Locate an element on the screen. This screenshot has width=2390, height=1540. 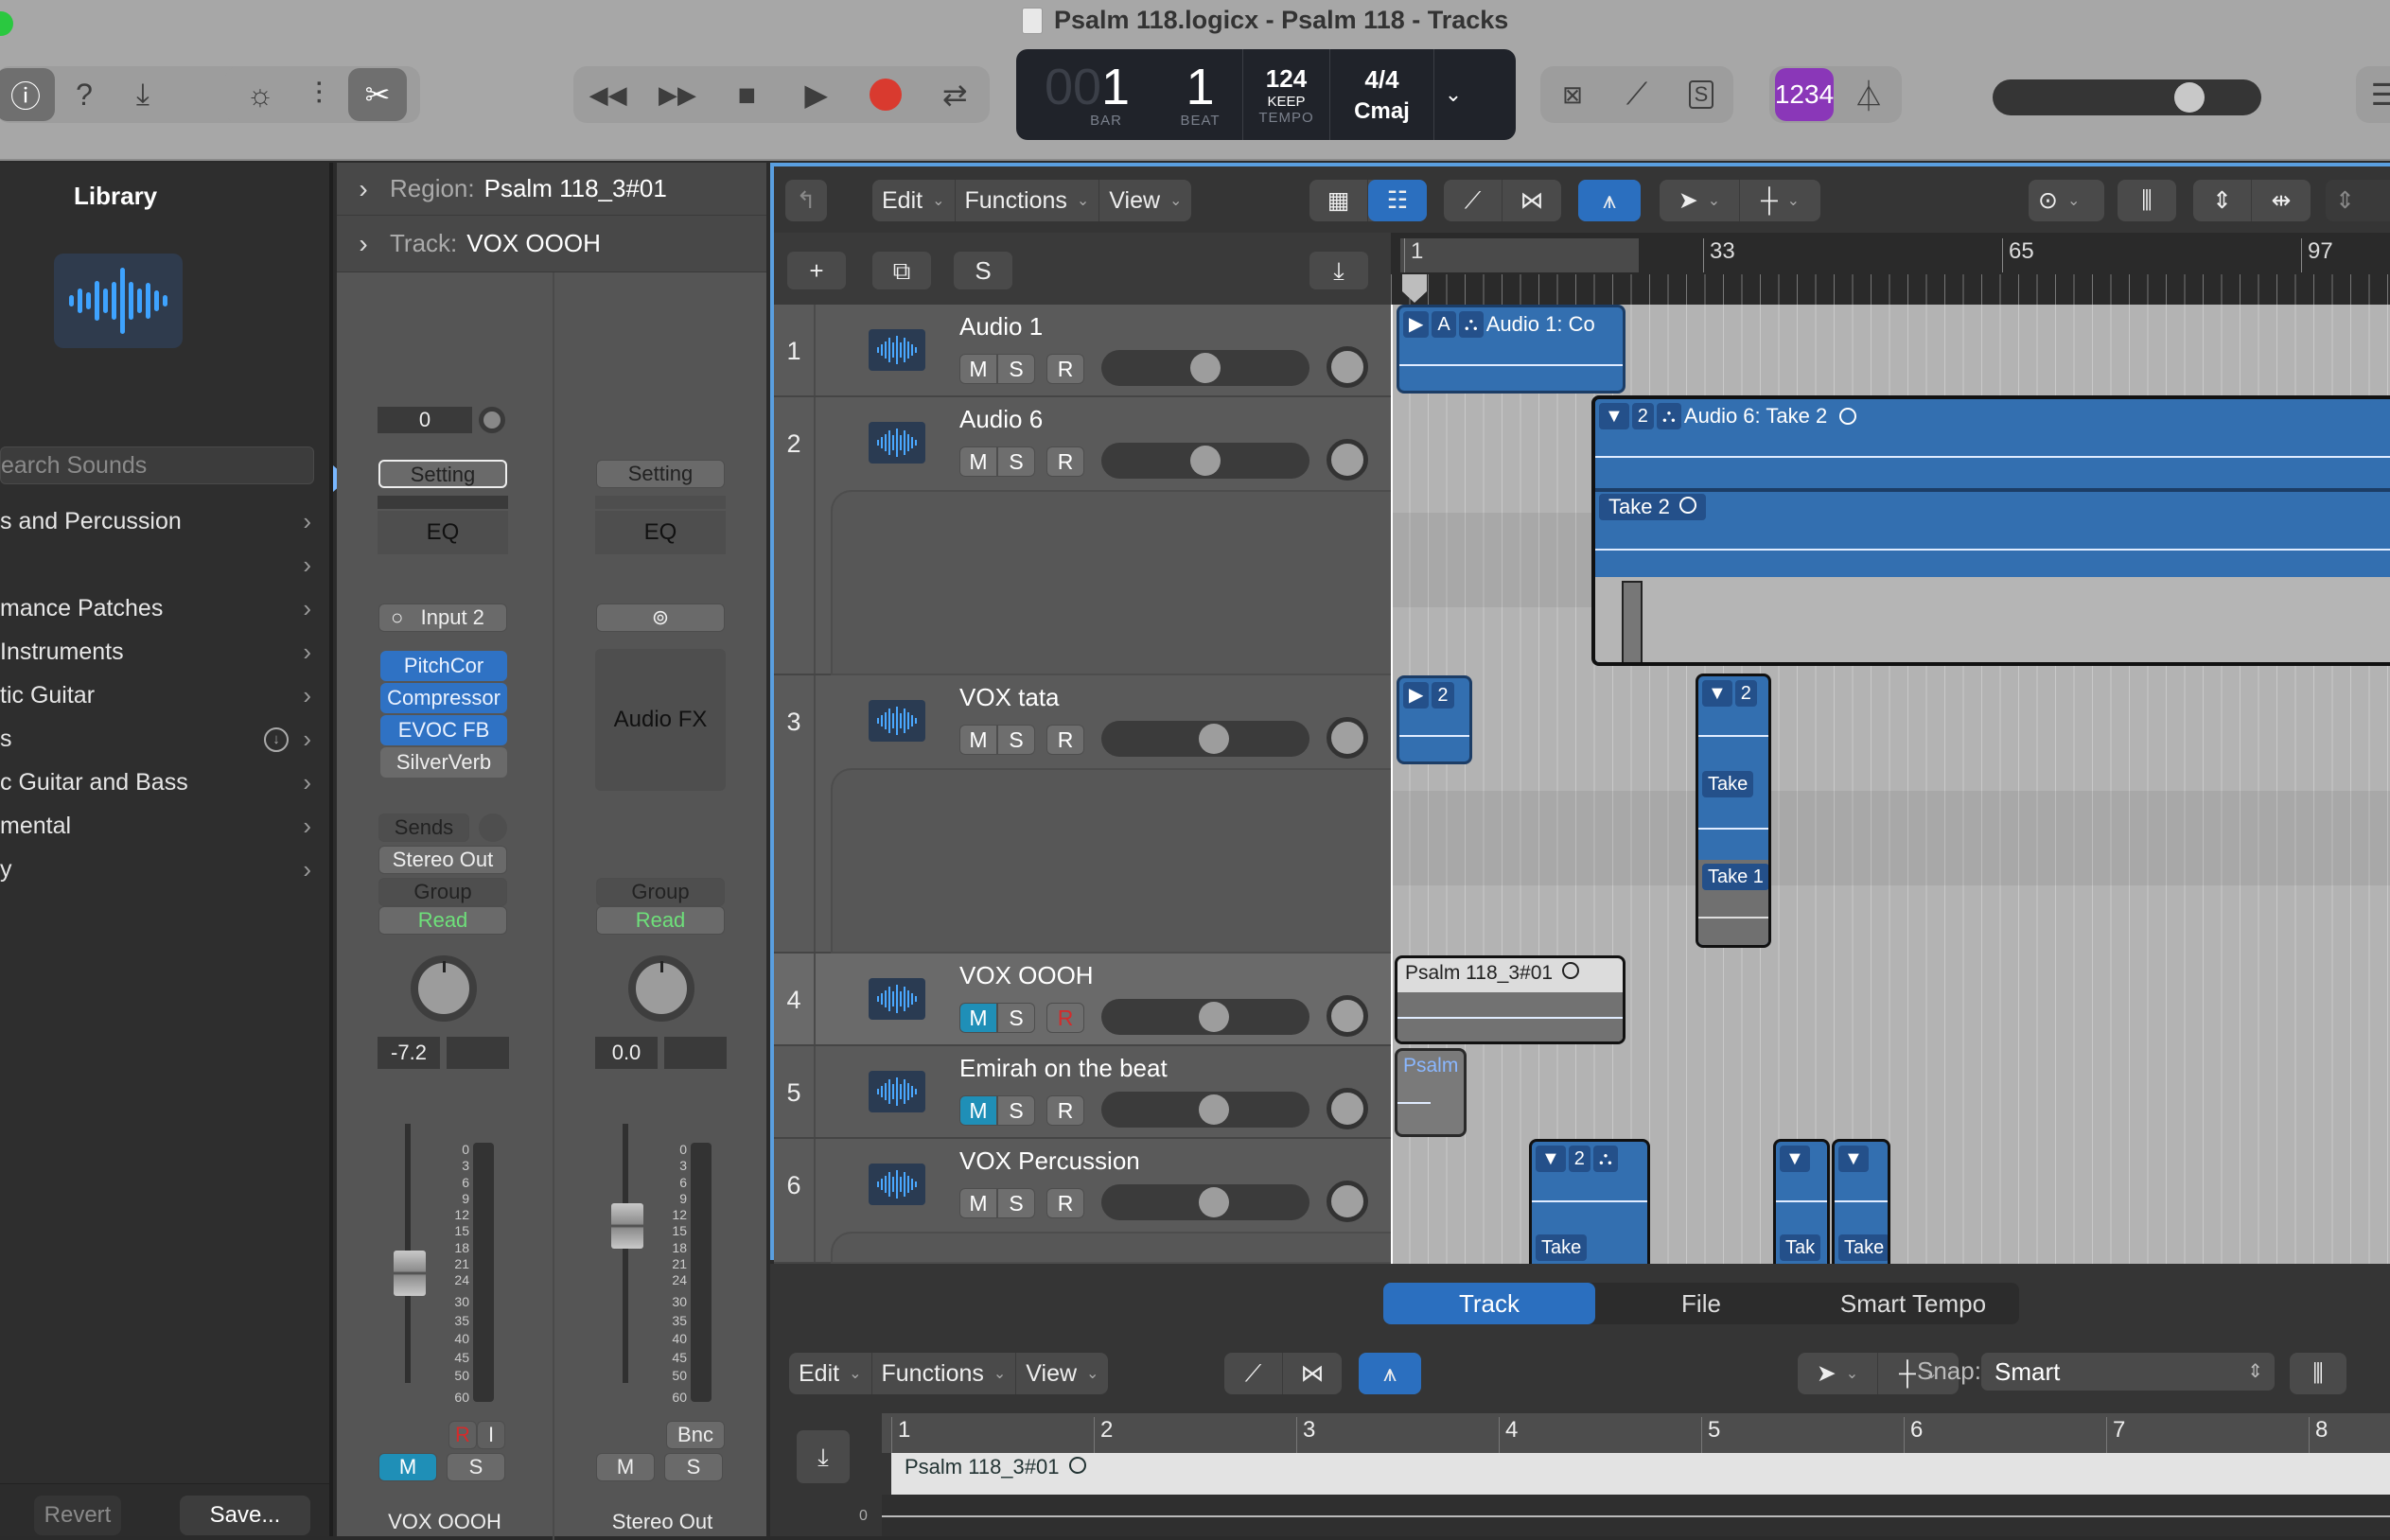
plugin-slot: PitchCor is located at coordinates (443, 666).